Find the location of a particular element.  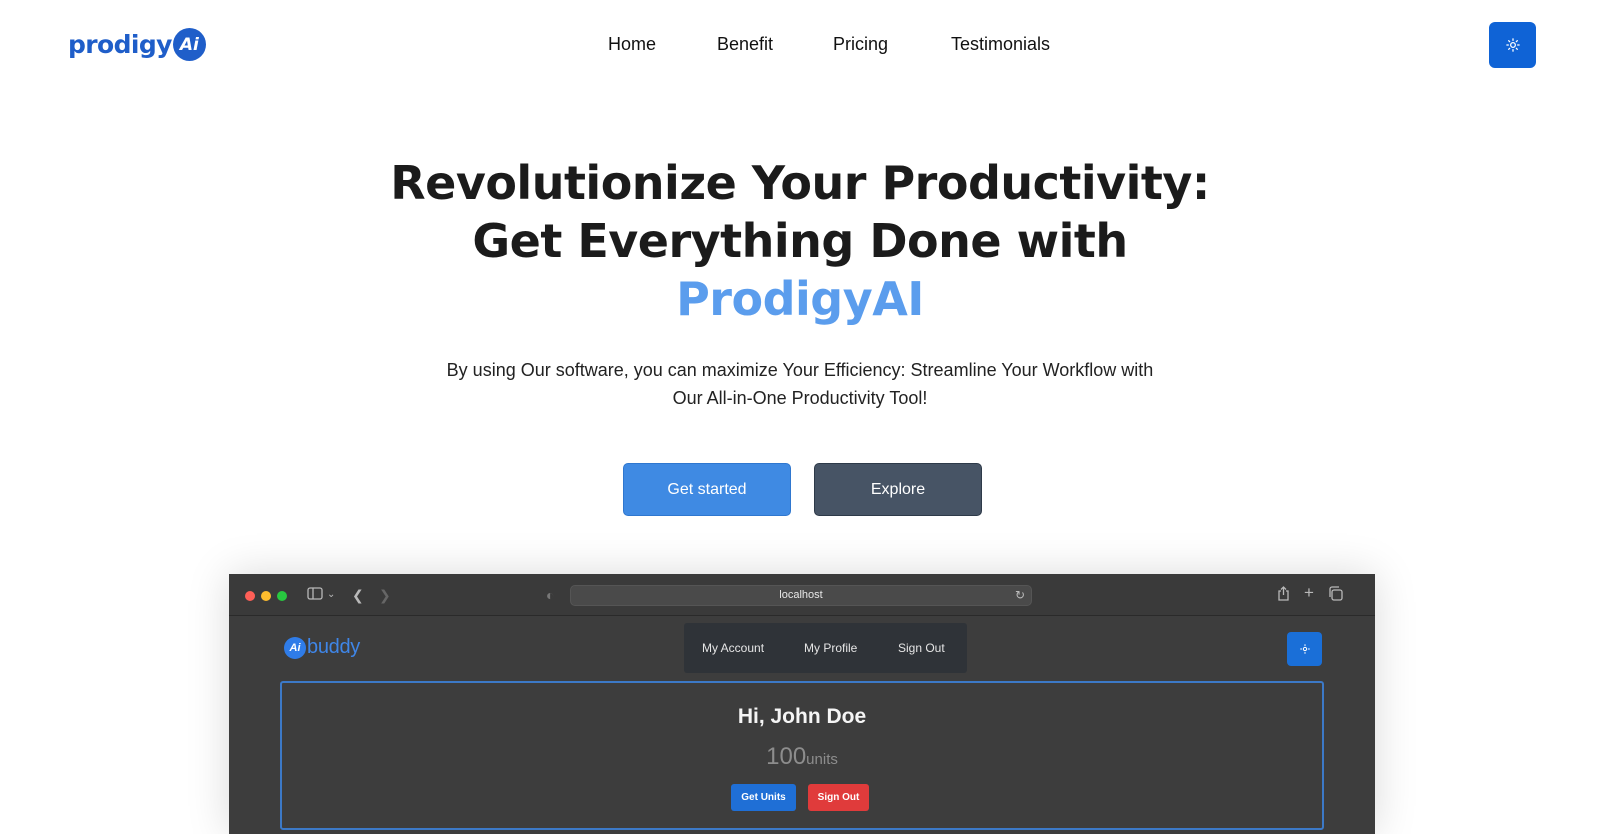

tabs-overview-icon is located at coordinates (1335, 595).